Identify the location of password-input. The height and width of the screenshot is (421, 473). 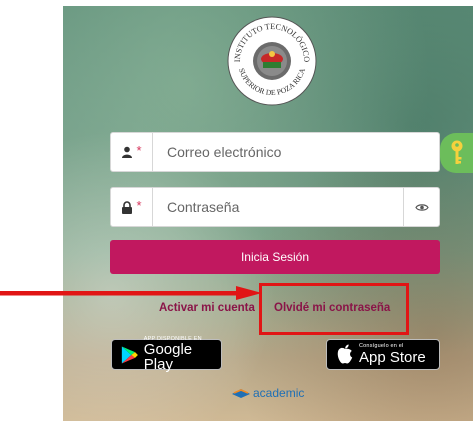
(278, 207).